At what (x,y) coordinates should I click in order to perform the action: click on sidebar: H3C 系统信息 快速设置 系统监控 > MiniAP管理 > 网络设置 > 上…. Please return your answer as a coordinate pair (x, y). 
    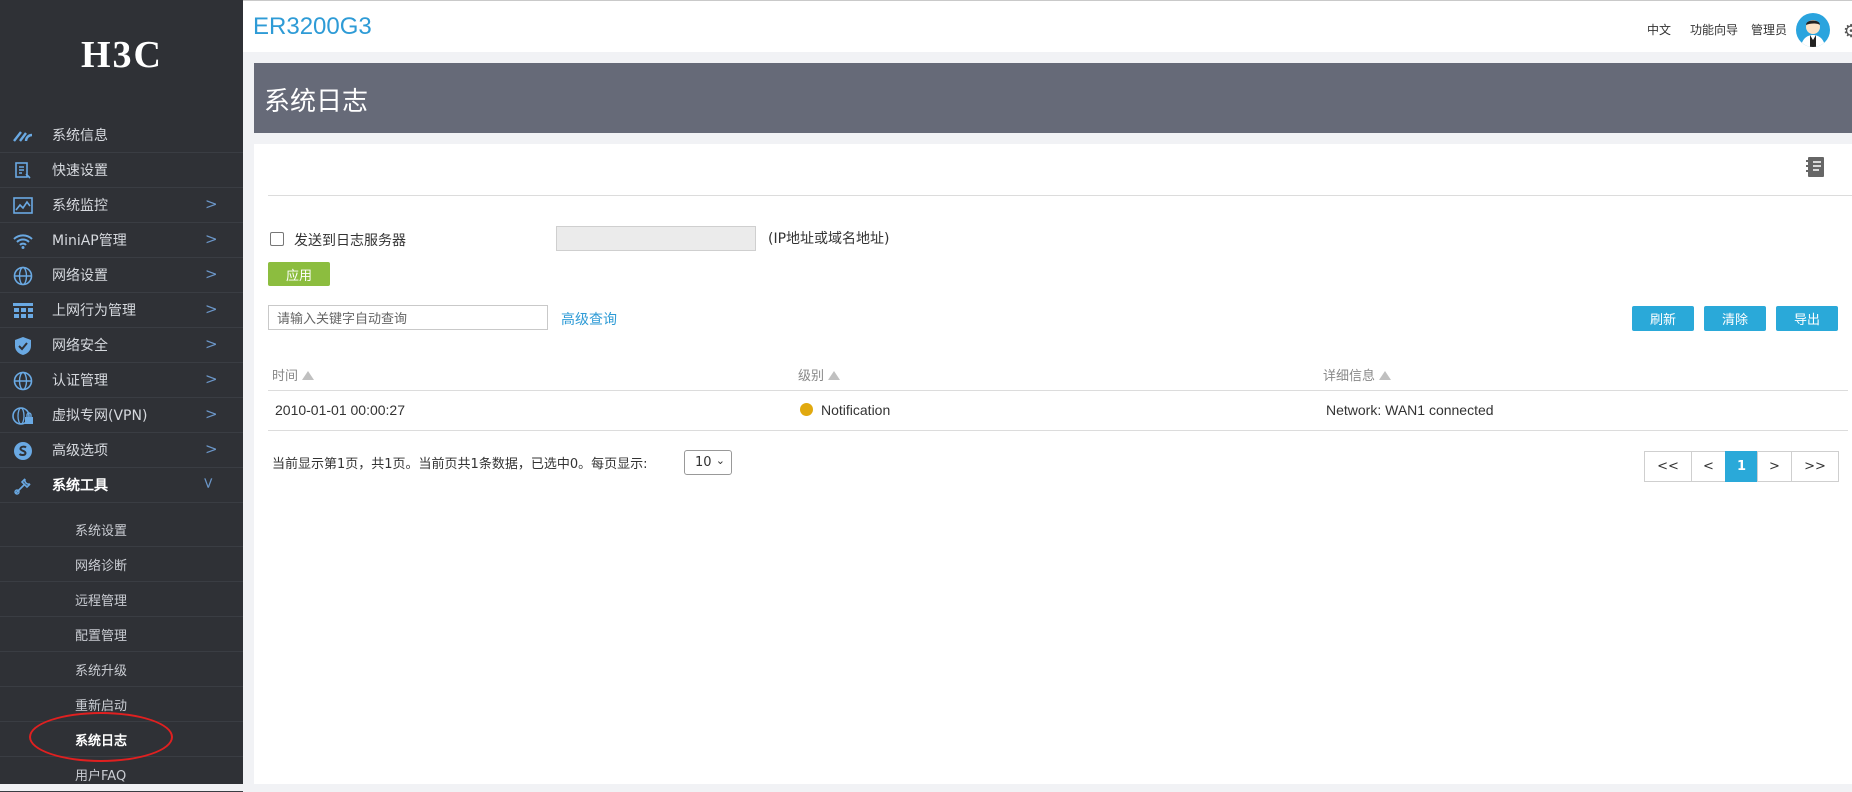
    Looking at the image, I should click on (121, 396).